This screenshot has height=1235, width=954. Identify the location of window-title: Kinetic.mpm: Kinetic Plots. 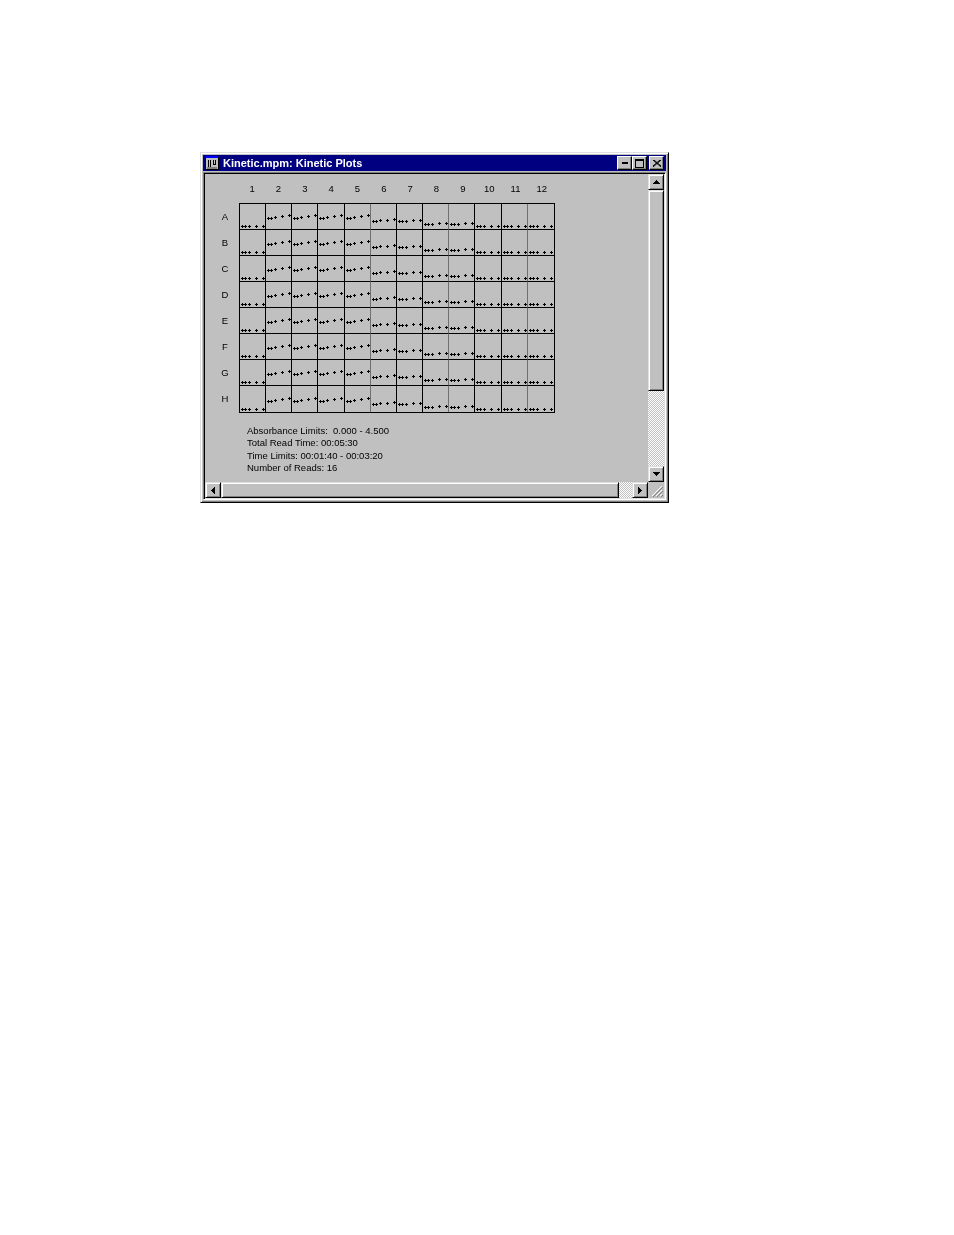
(293, 163).